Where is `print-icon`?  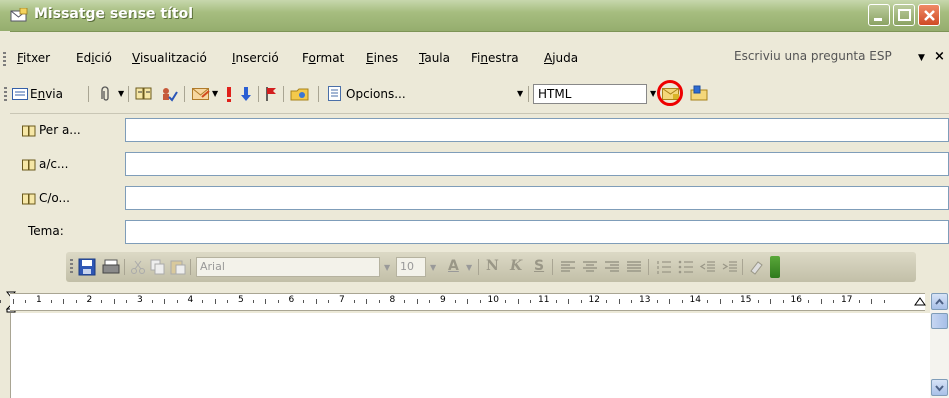 print-icon is located at coordinates (111, 267).